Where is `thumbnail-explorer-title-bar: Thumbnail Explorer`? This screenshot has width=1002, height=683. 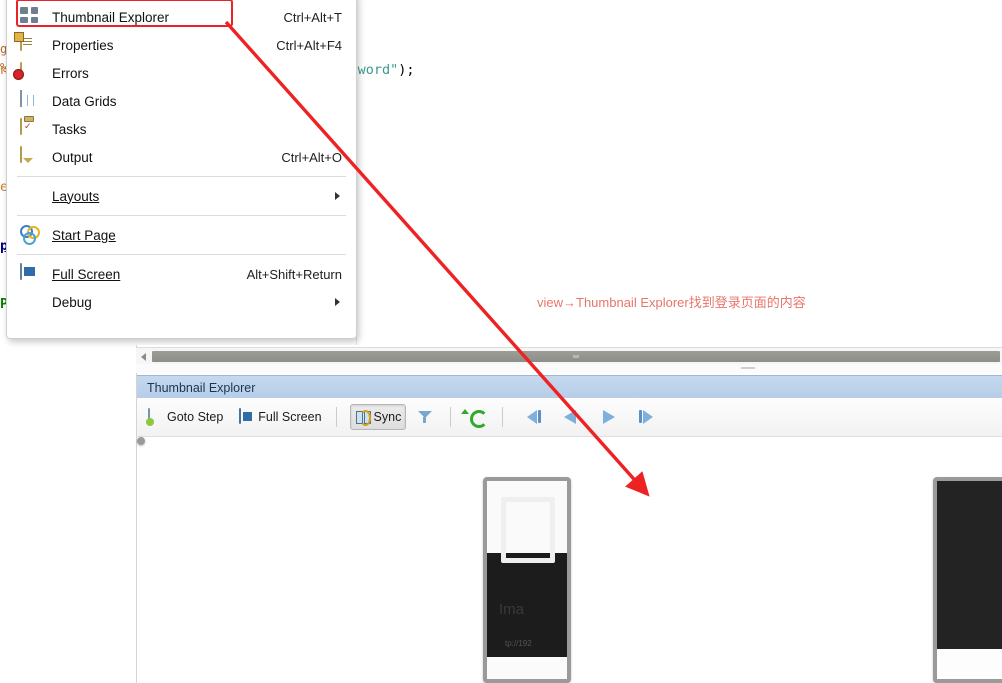 thumbnail-explorer-title-bar: Thumbnail Explorer is located at coordinates (569, 387).